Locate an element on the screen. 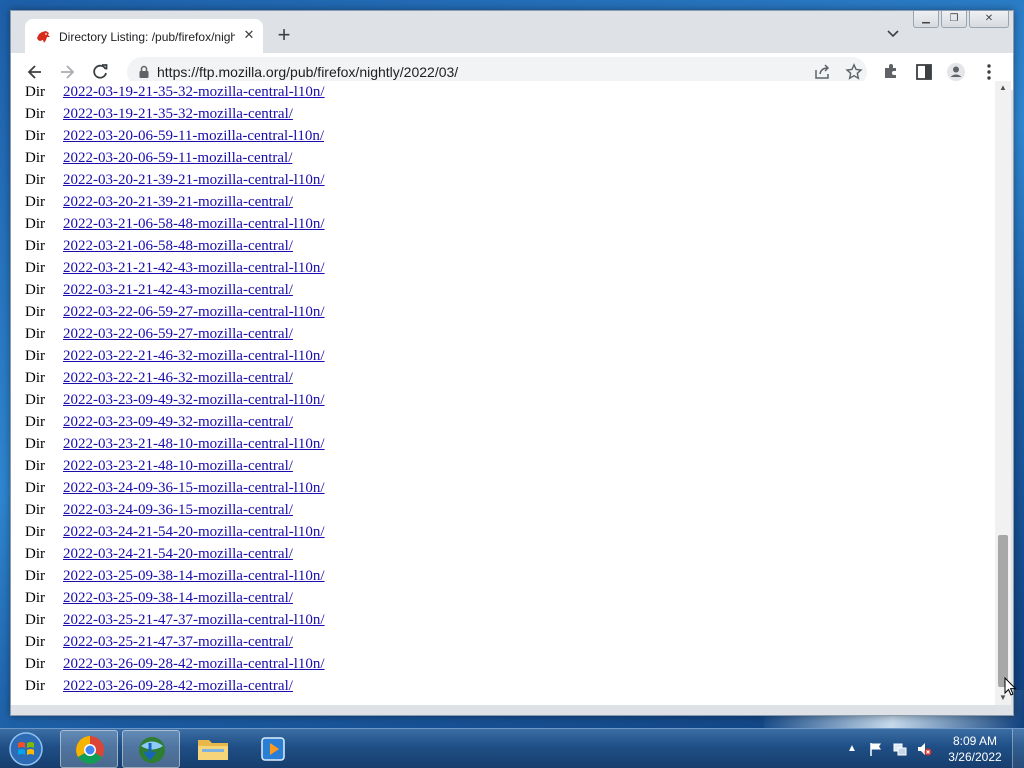 The image size is (1024, 768). listing-row: Dir 2022-03-23-09-49-32-mozilla-central/ is located at coordinates (375, 422).